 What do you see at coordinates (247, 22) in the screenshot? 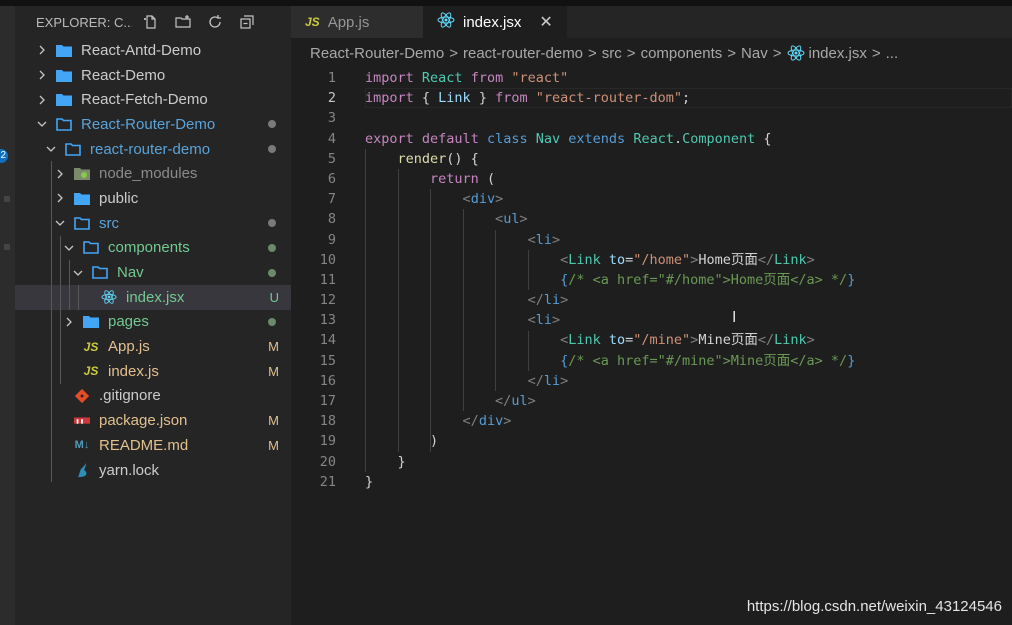
I see `collapse-all-icon` at bounding box center [247, 22].